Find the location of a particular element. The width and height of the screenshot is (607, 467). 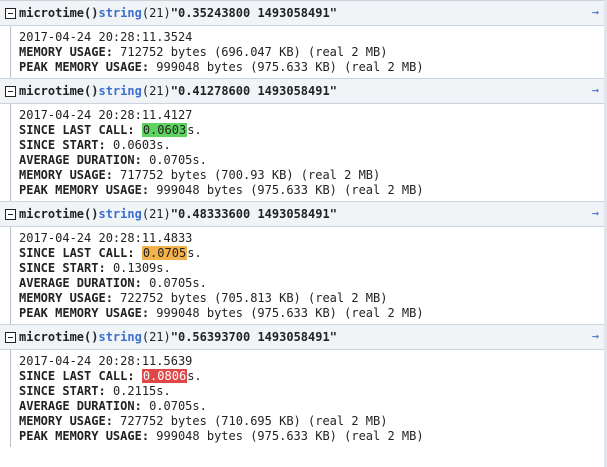

memory-value: 722752 bytes (705.813 KB) (real 2 MB) is located at coordinates (254, 298).